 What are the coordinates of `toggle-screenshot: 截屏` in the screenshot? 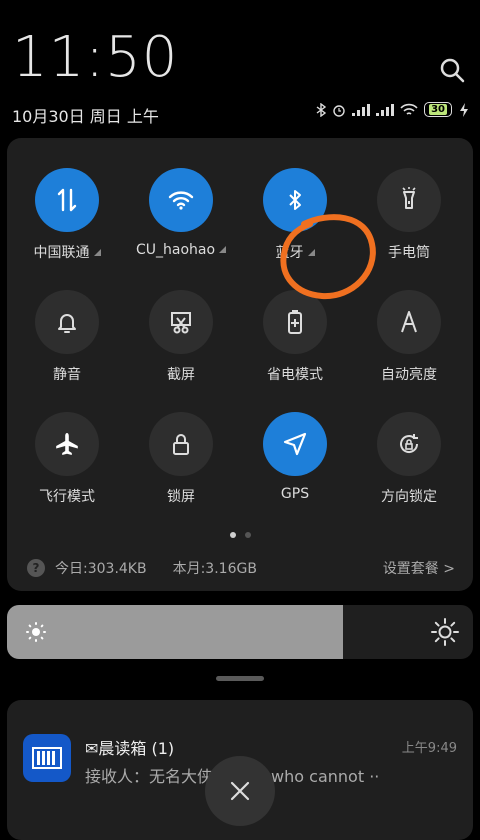 It's located at (181, 337).